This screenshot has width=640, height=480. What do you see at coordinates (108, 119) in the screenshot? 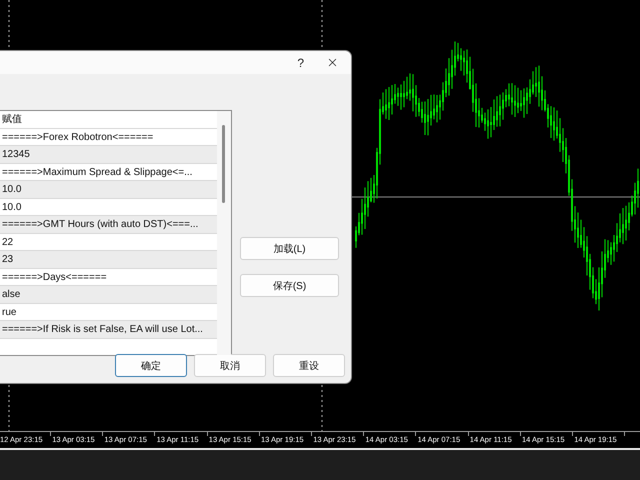
I see `column-header: 赋值` at bounding box center [108, 119].